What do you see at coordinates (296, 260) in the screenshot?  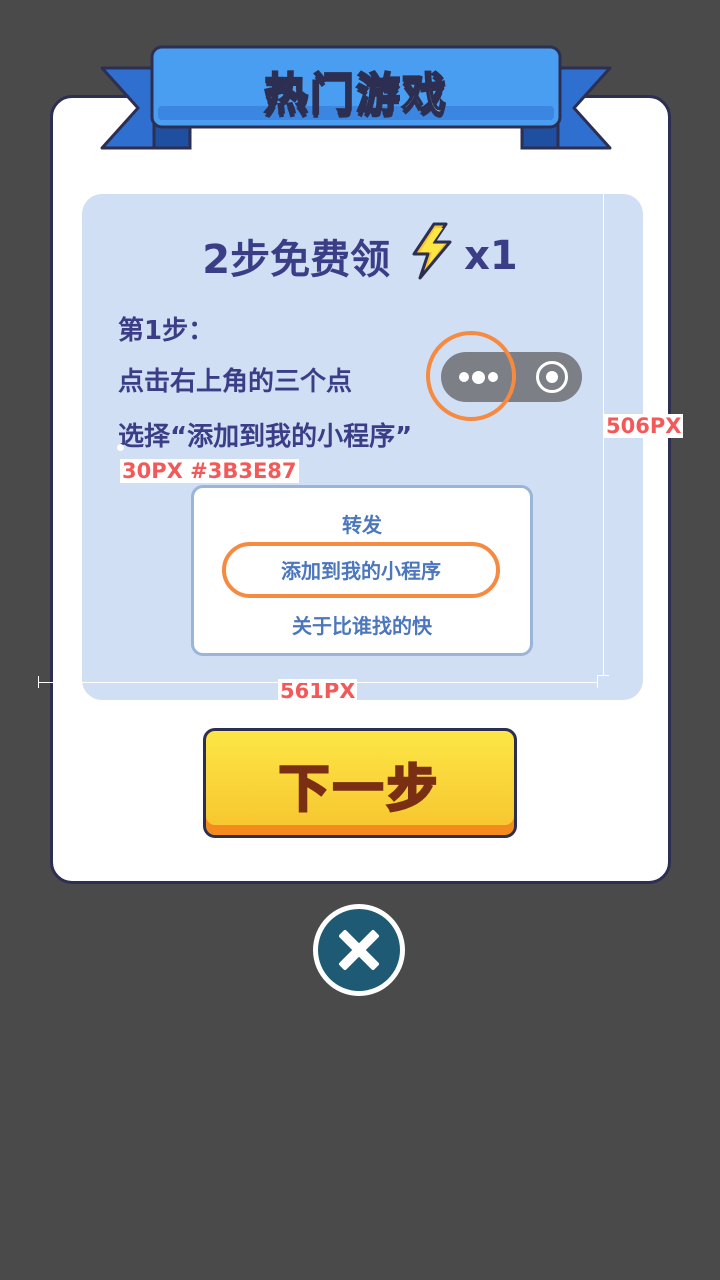 I see `heading-text: 2步免费领` at bounding box center [296, 260].